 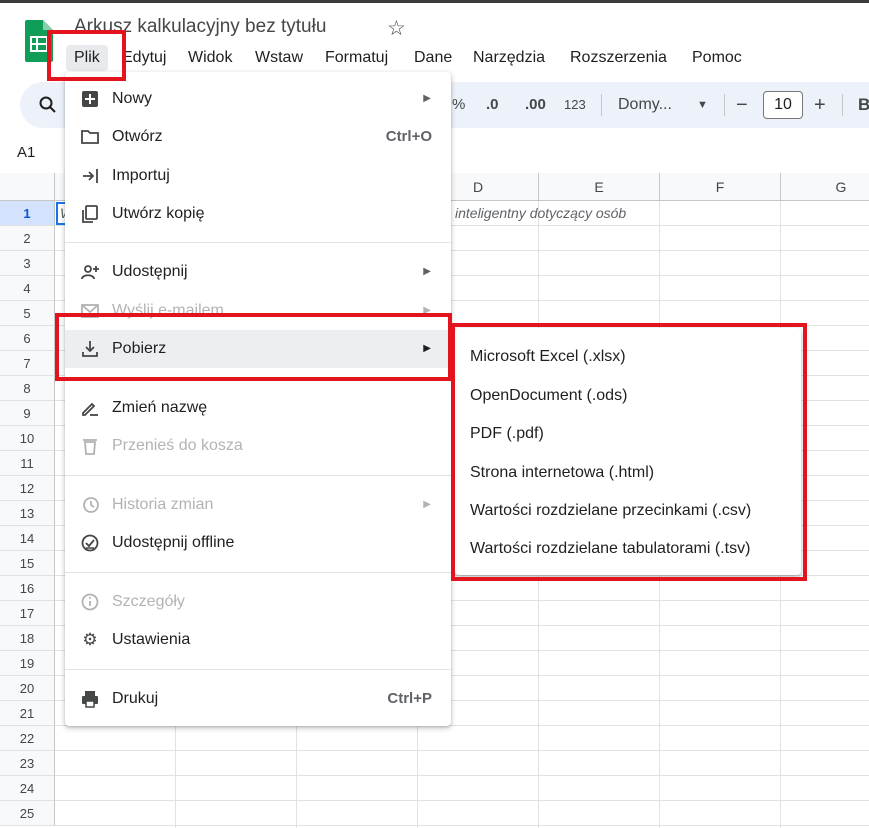 What do you see at coordinates (27, 238) in the screenshot?
I see `row-header: 2` at bounding box center [27, 238].